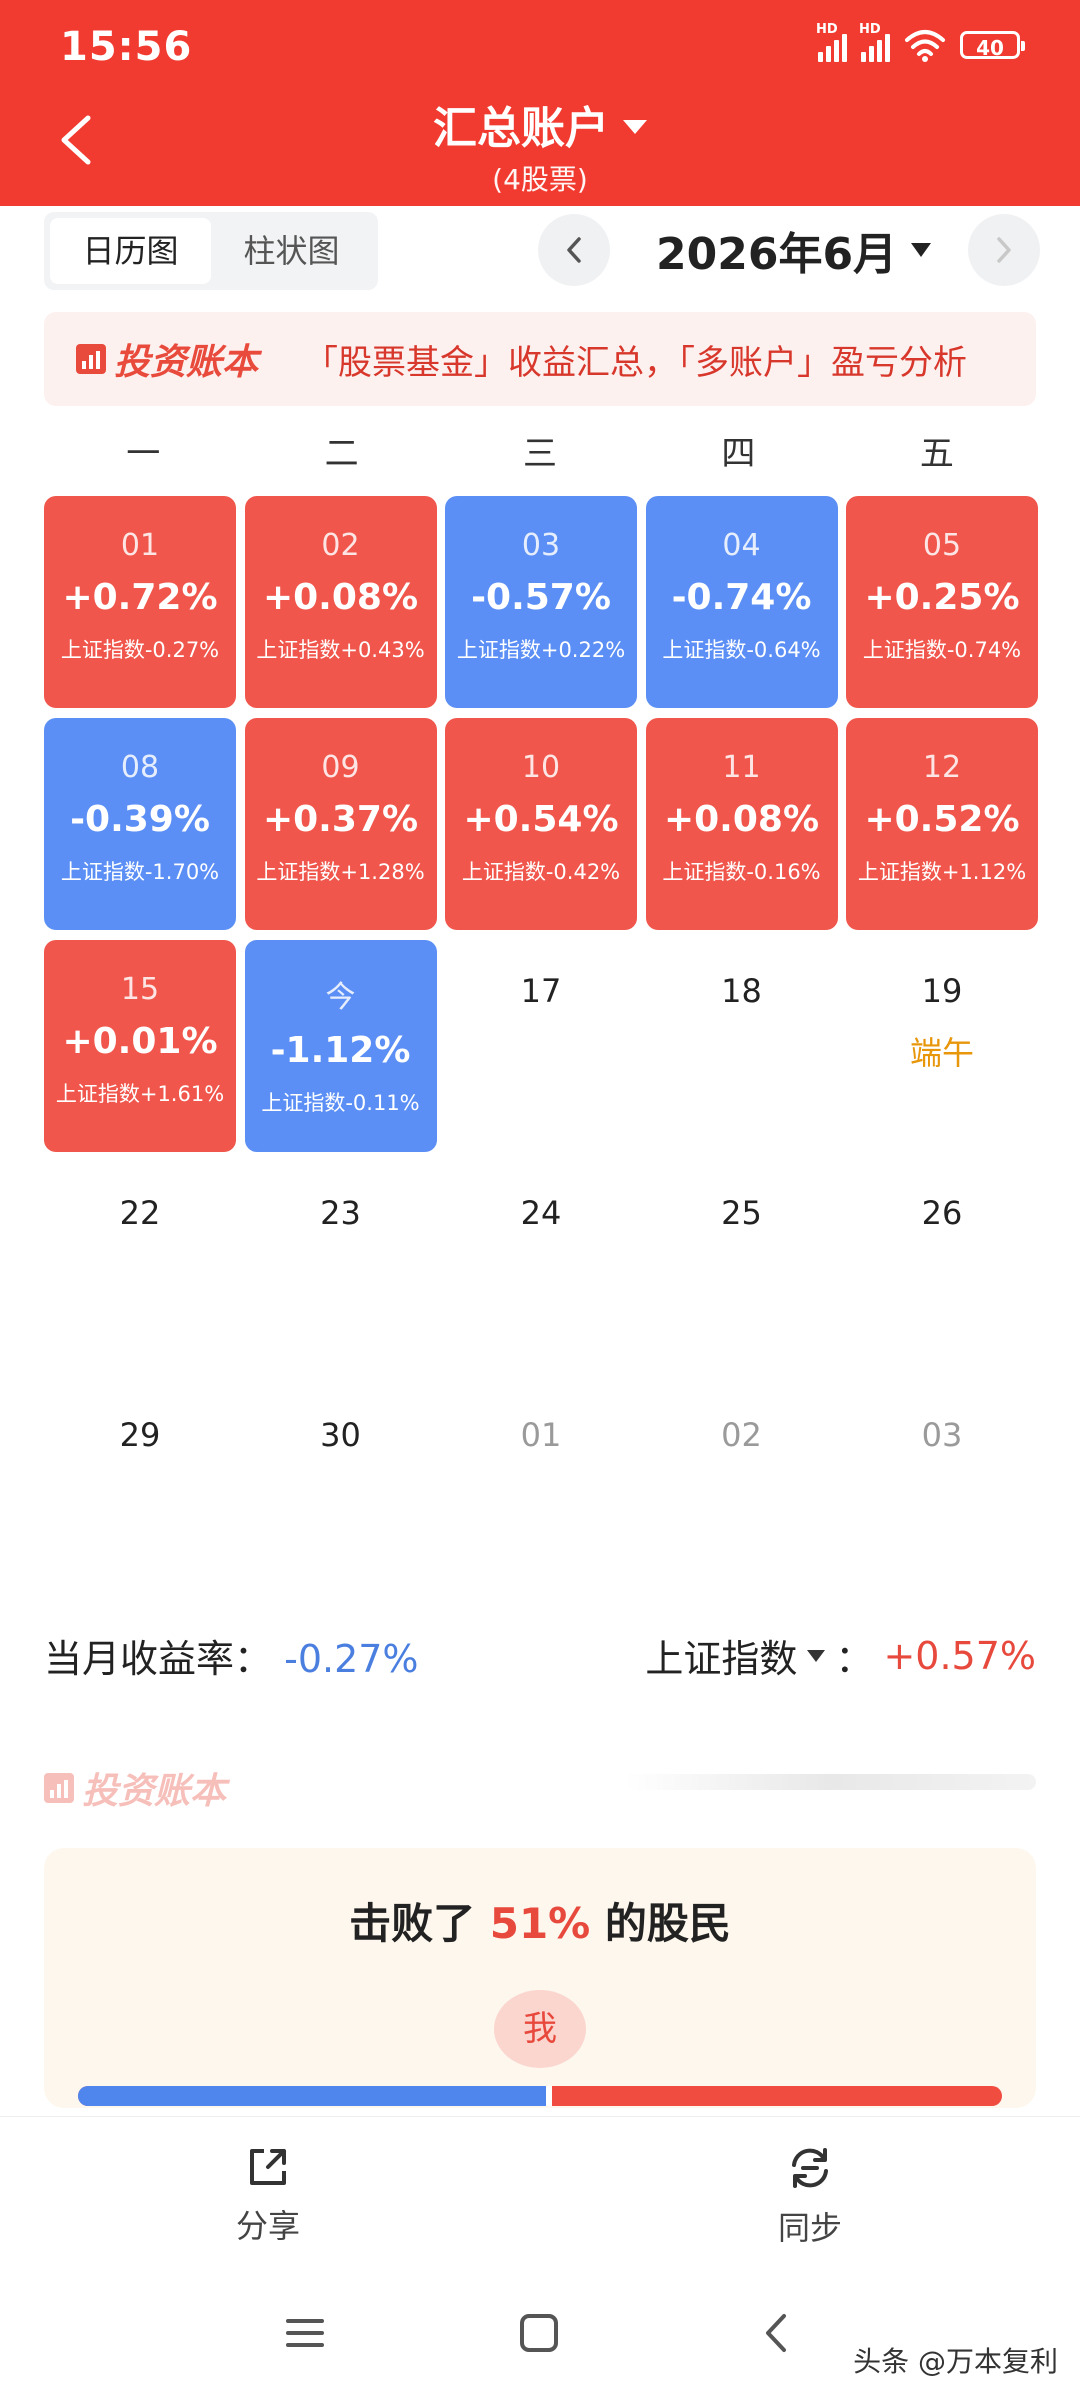 The width and height of the screenshot is (1080, 2400). I want to click on bottom-action-bar: 分享 同步, so click(540, 2201).